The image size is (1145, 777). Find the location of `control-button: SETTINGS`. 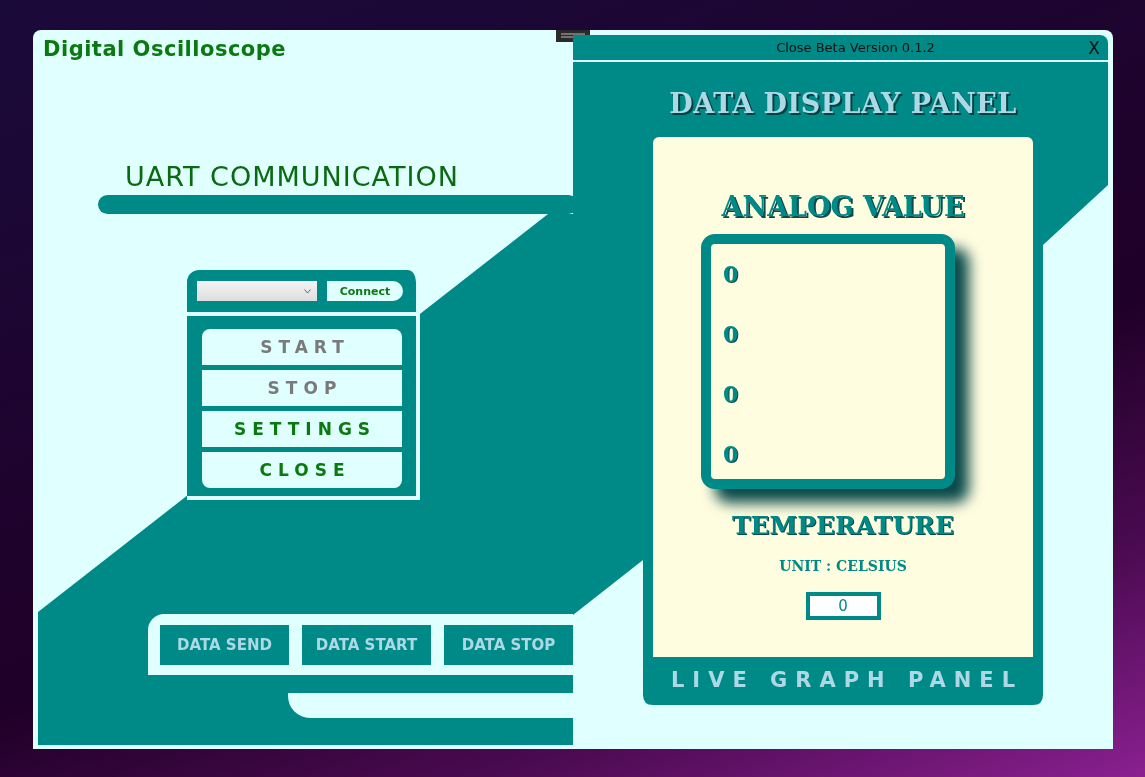

control-button: SETTINGS is located at coordinates (302, 429).